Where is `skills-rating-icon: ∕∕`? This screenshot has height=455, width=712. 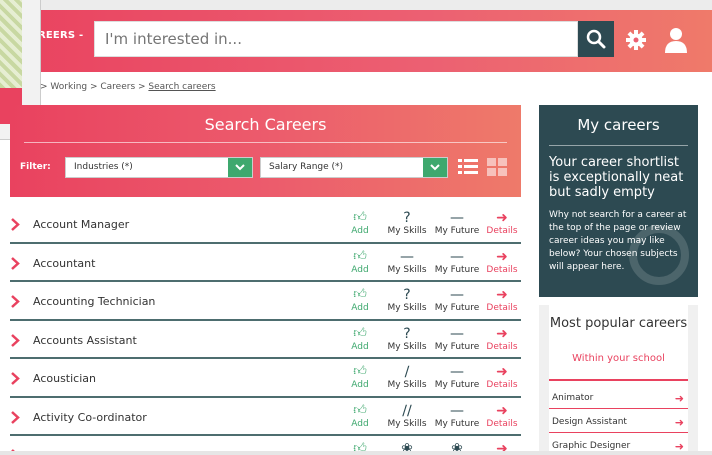
skills-rating-icon: ∕∕ is located at coordinates (407, 410).